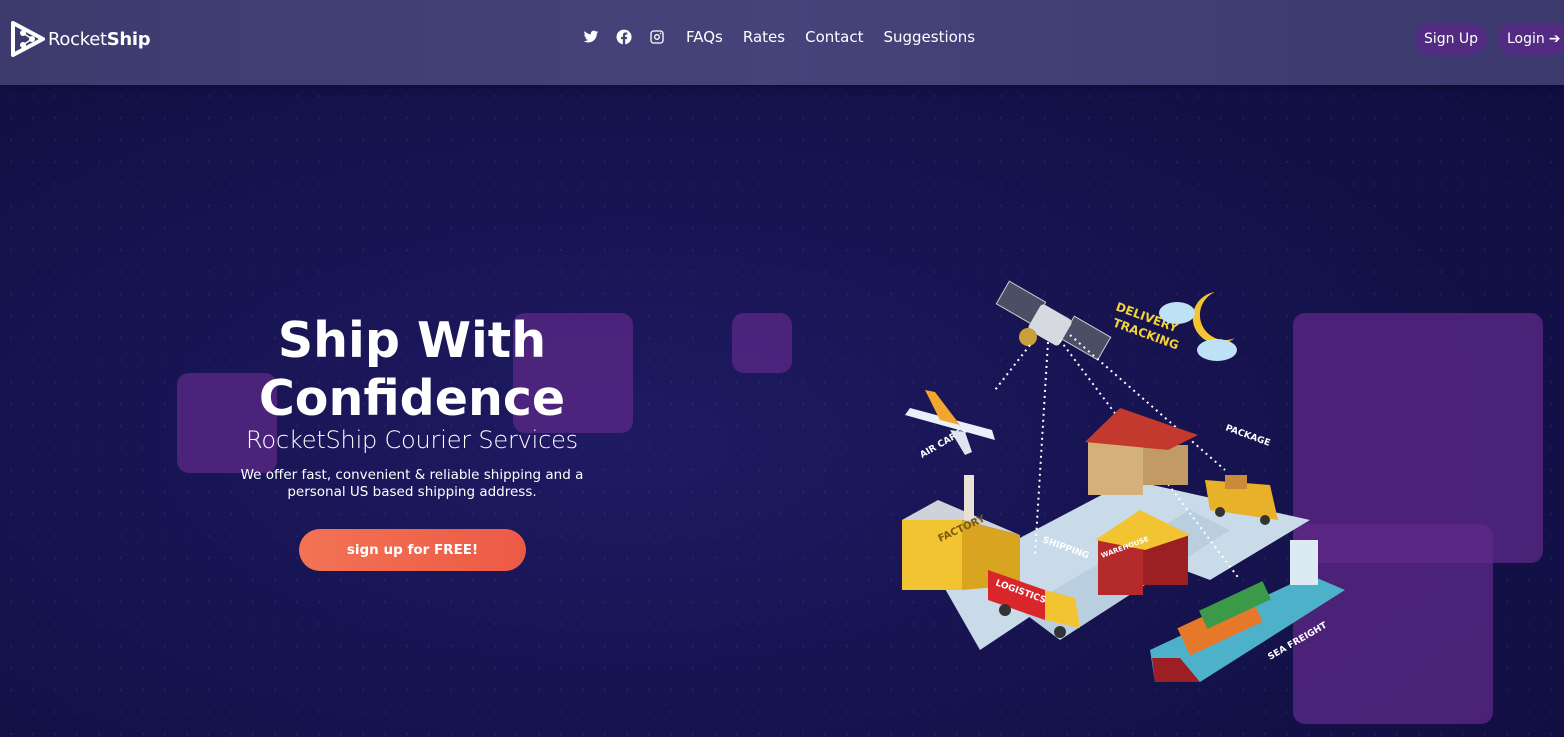  I want to click on deco-square, so click(762, 343).